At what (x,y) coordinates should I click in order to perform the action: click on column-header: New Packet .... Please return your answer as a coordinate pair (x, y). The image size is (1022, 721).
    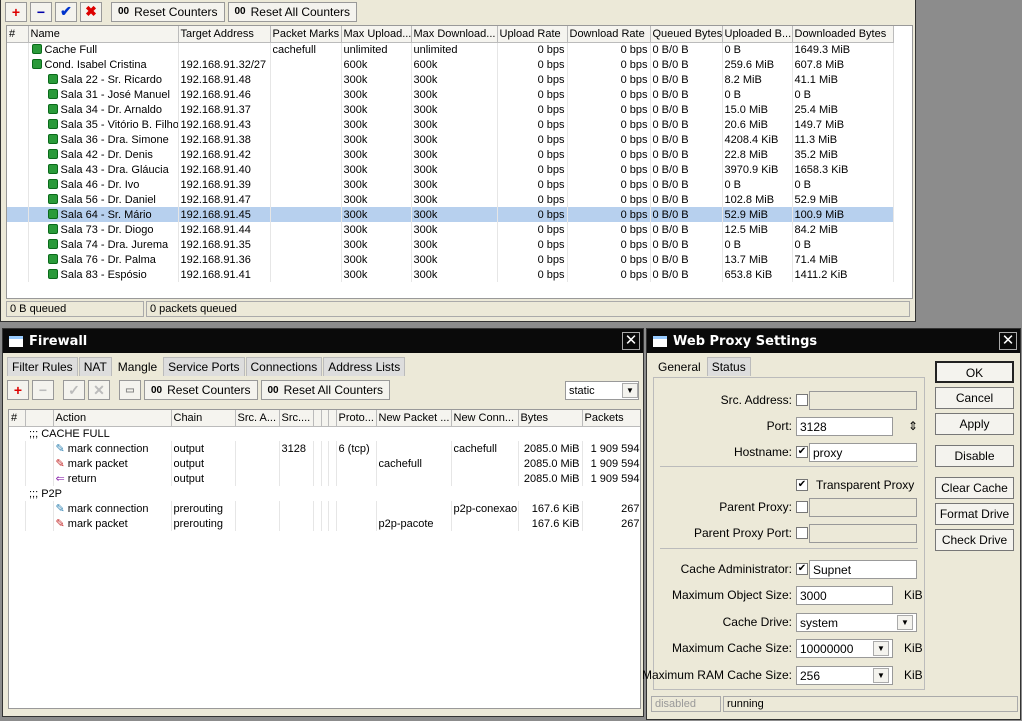
    Looking at the image, I should click on (414, 418).